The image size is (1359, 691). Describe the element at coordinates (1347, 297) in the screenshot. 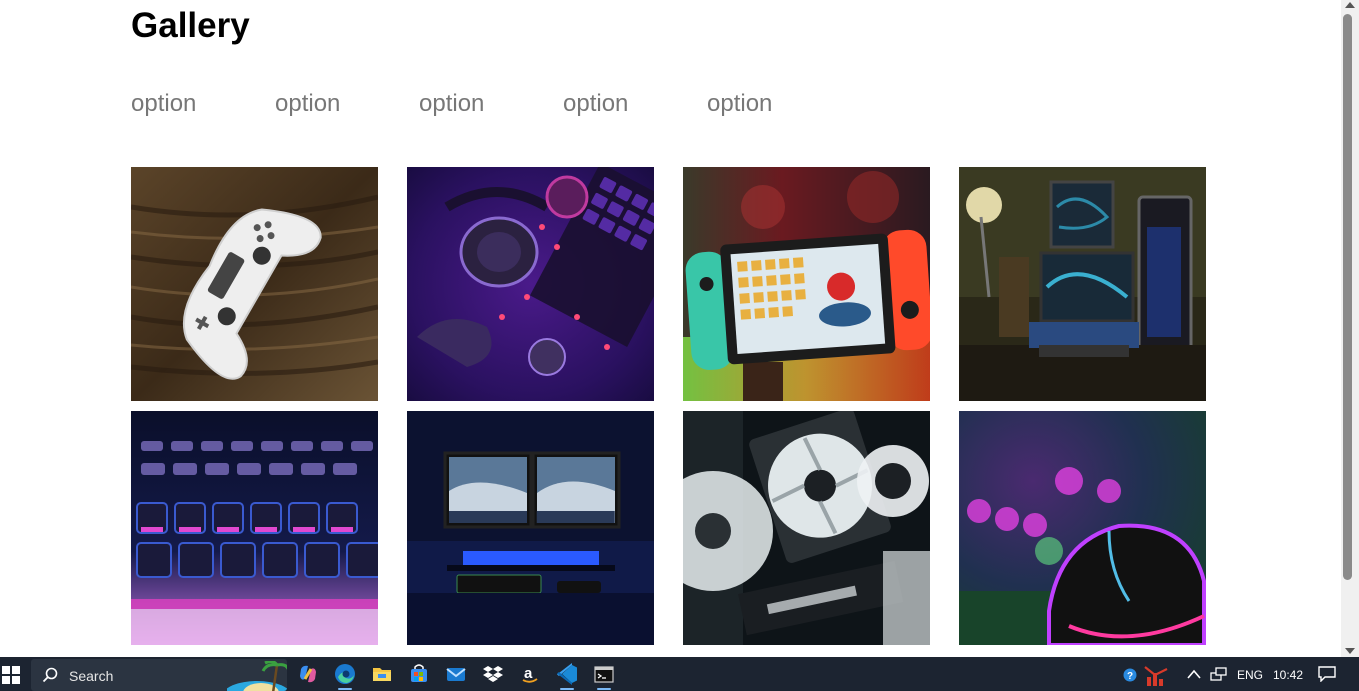

I see `scrollbar-thumb` at that location.